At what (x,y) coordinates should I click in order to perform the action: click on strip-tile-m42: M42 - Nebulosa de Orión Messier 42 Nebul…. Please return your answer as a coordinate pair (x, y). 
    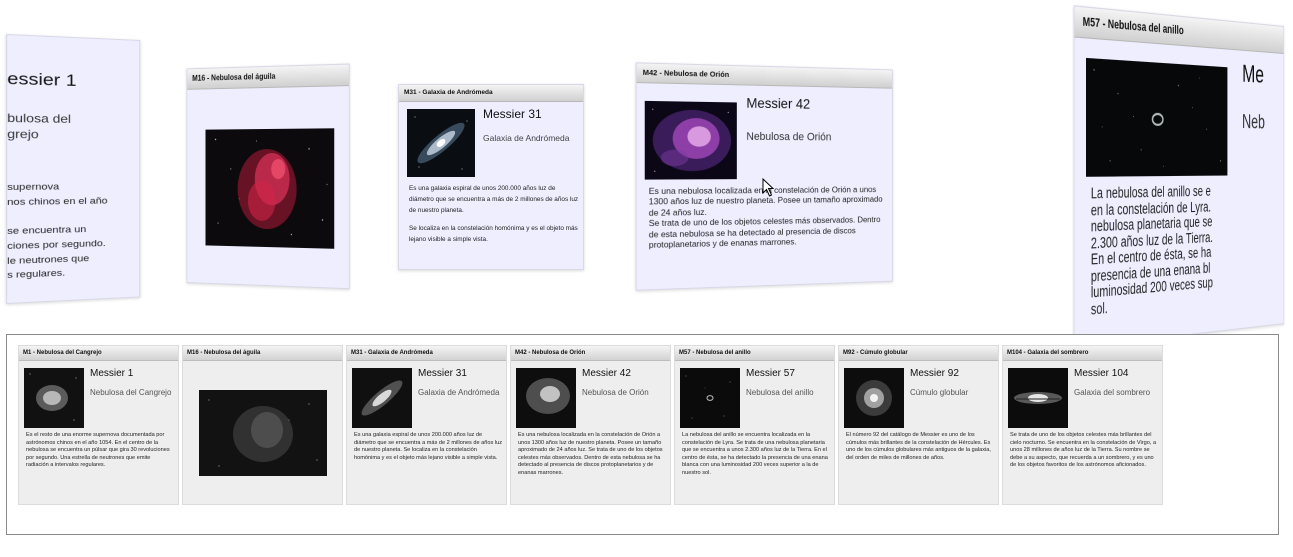
    Looking at the image, I should click on (590, 425).